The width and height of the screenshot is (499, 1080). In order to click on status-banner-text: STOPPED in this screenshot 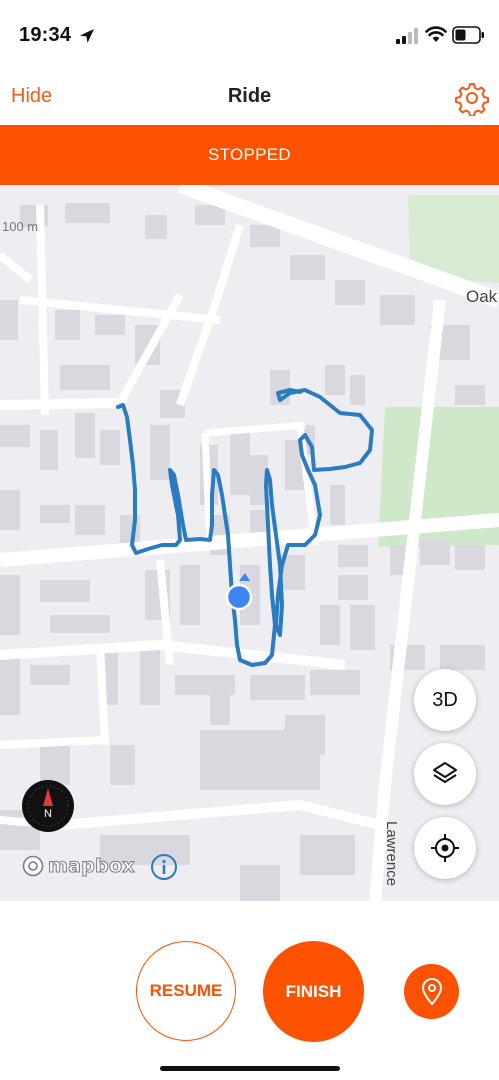, I will do `click(249, 154)`.